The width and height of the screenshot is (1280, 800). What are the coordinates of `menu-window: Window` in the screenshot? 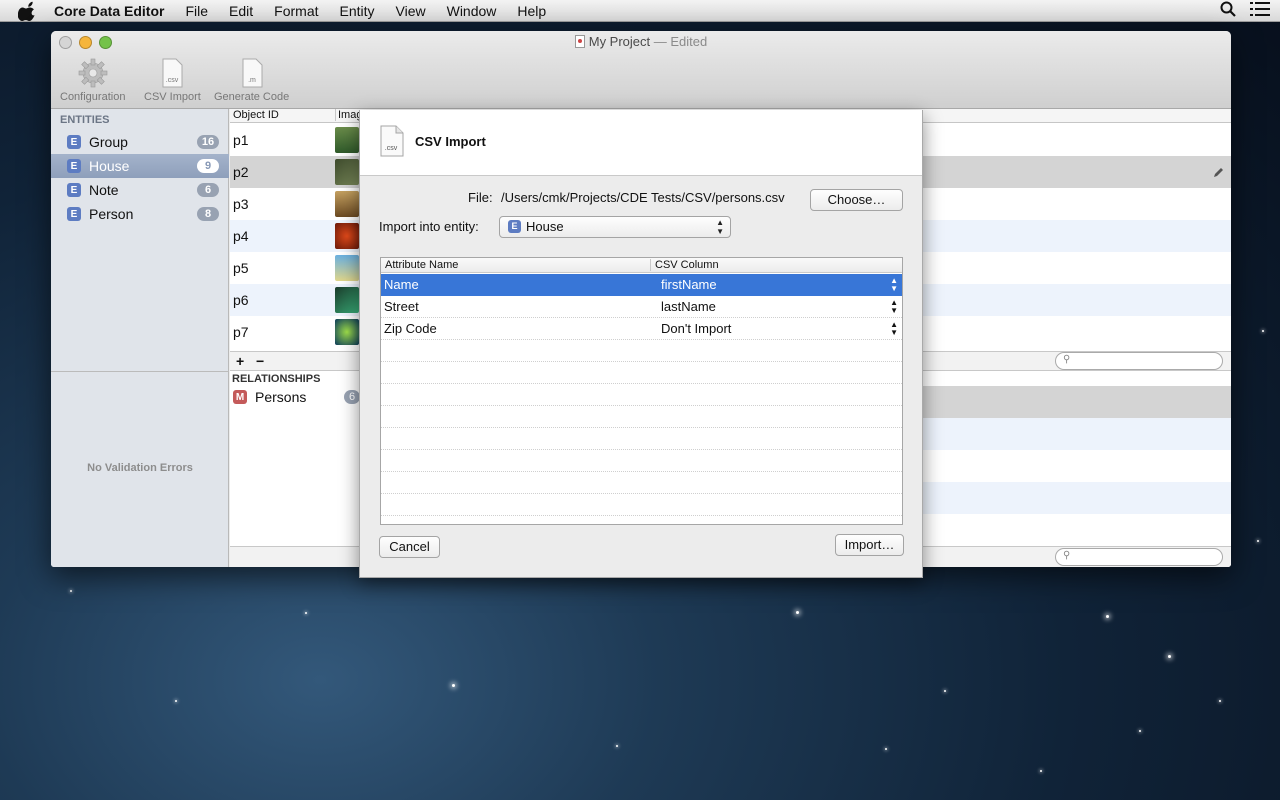 It's located at (472, 11).